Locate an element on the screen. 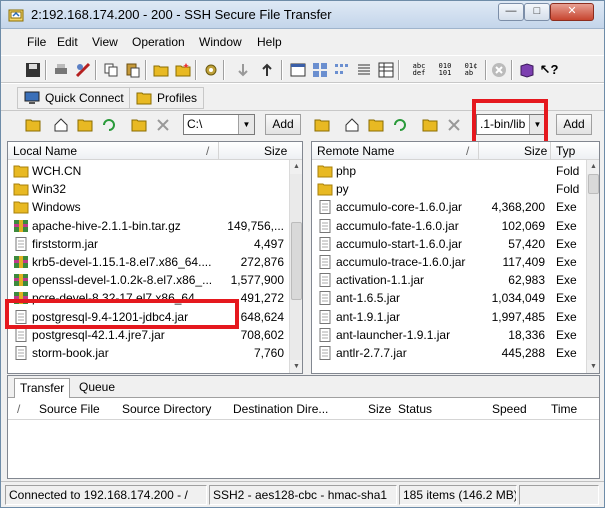 The image size is (605, 508). profiles-button: Profiles is located at coordinates (167, 98).